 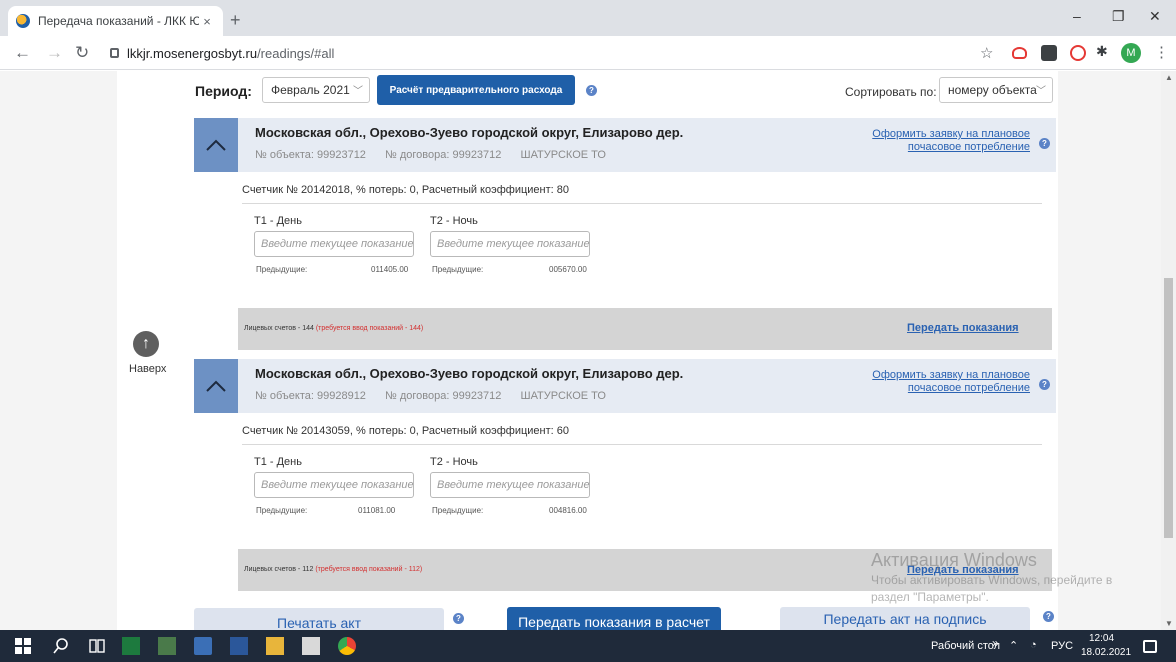 What do you see at coordinates (347, 646) in the screenshot?
I see `chrome-icon` at bounding box center [347, 646].